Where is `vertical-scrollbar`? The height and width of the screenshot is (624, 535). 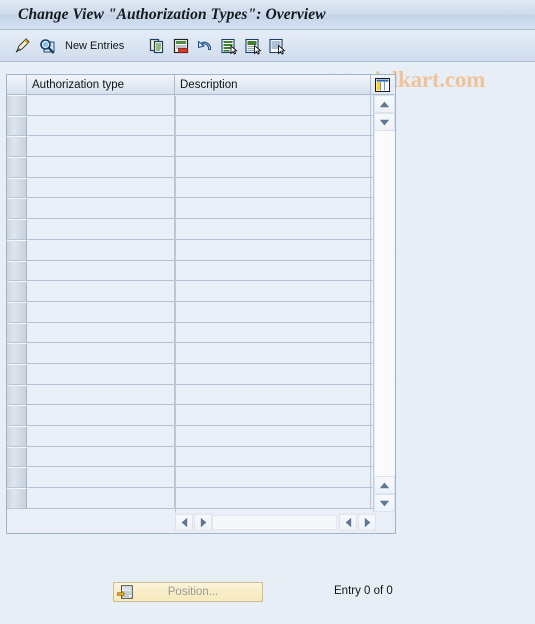 vertical-scrollbar is located at coordinates (384, 303).